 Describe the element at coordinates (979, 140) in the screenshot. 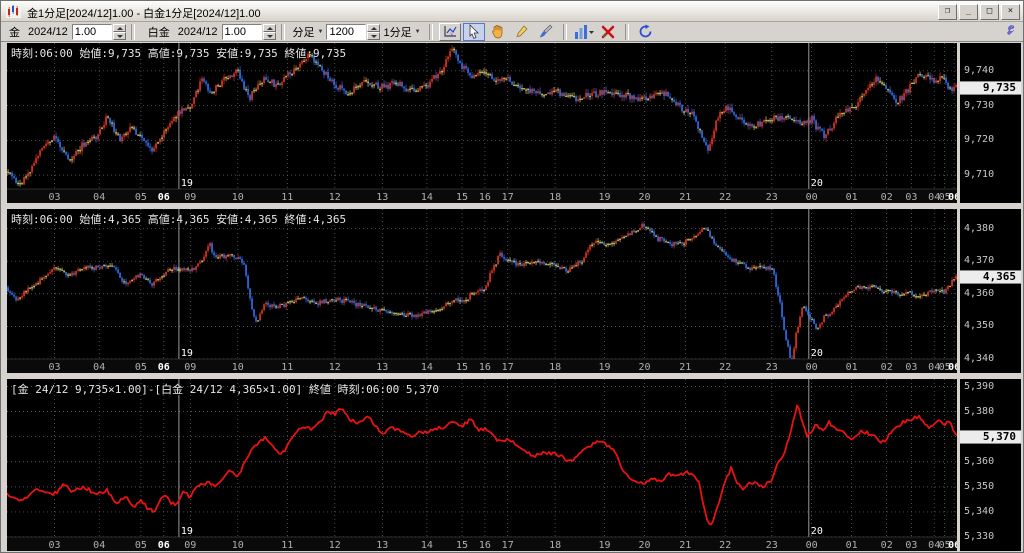

I see `y-tick-label: 9,720` at that location.